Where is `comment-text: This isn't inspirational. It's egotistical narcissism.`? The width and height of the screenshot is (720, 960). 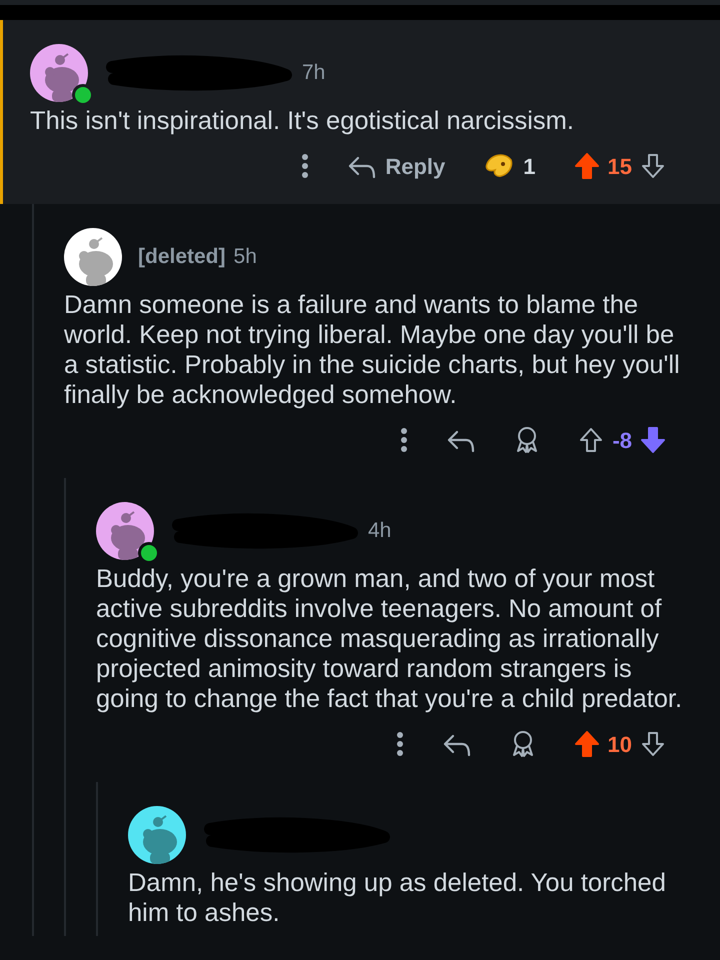
comment-text: This isn't inspirational. It's egotistical narcissism. is located at coordinates (303, 121).